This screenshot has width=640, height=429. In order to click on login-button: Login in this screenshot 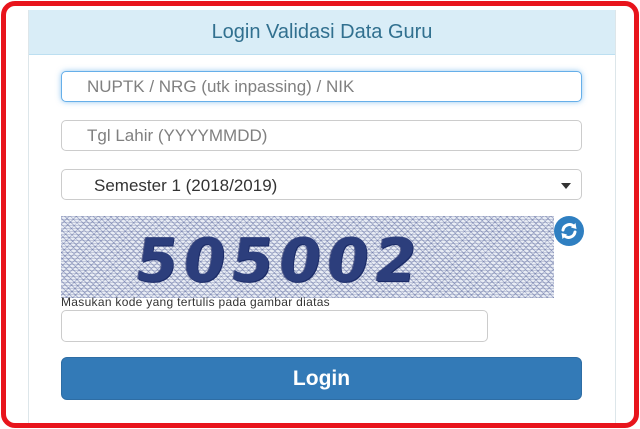, I will do `click(321, 378)`.